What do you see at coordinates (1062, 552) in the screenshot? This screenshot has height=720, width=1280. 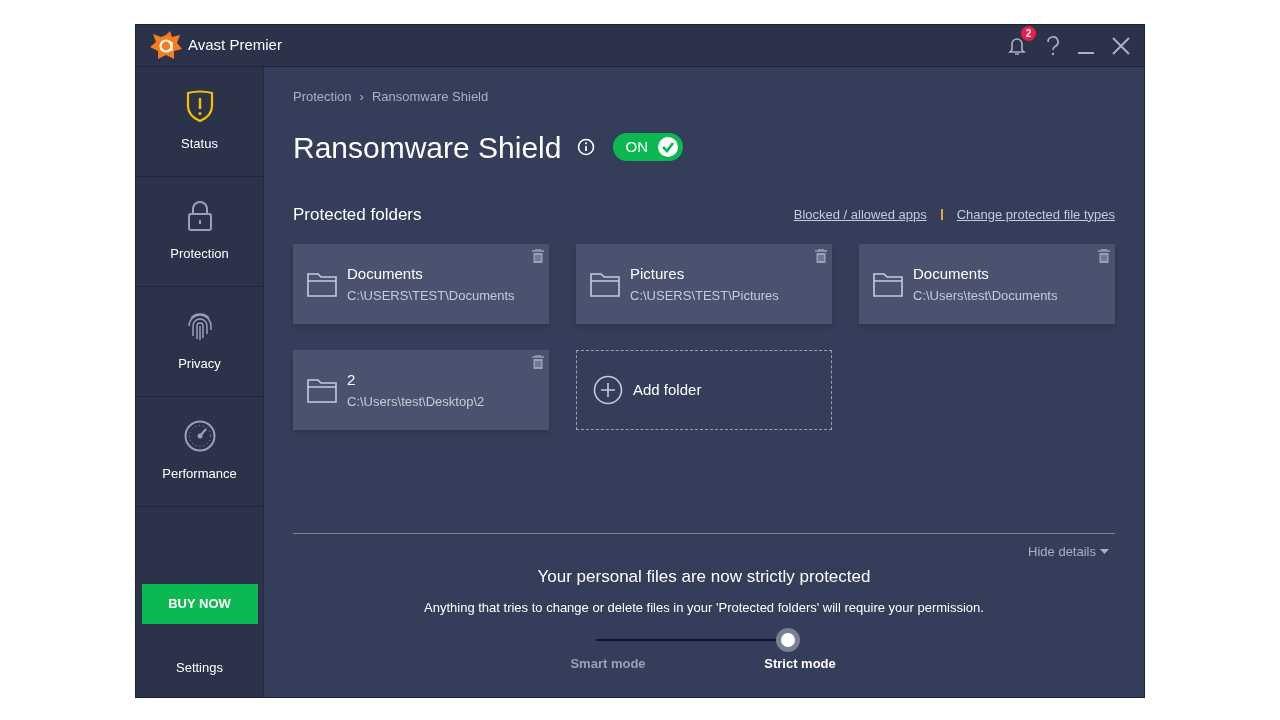 I see `hide-details-link: Hide details` at bounding box center [1062, 552].